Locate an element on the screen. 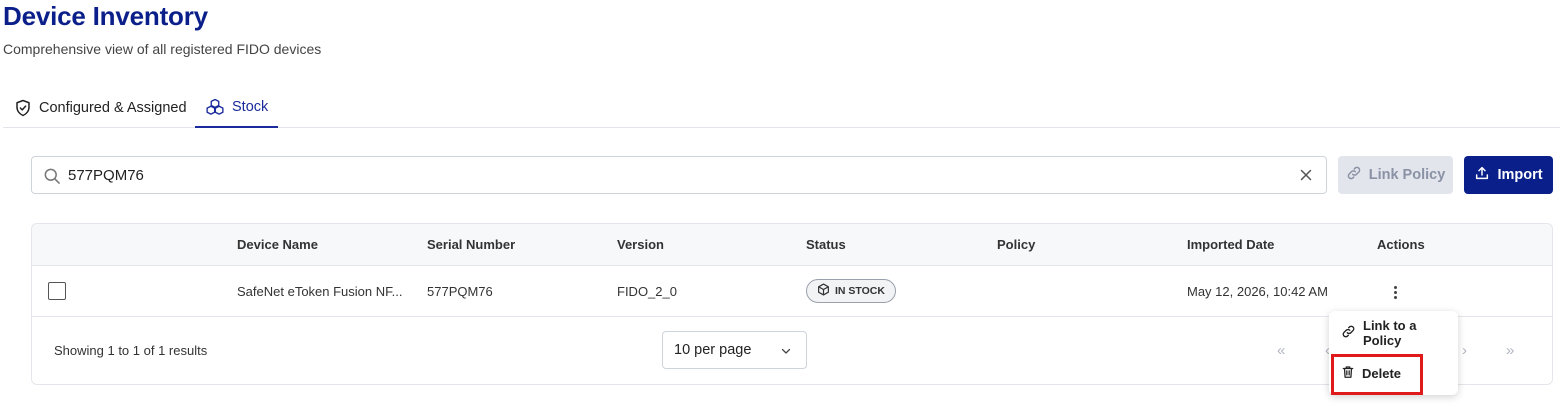 The width and height of the screenshot is (1560, 410). status-label: IN STOCK is located at coordinates (860, 291).